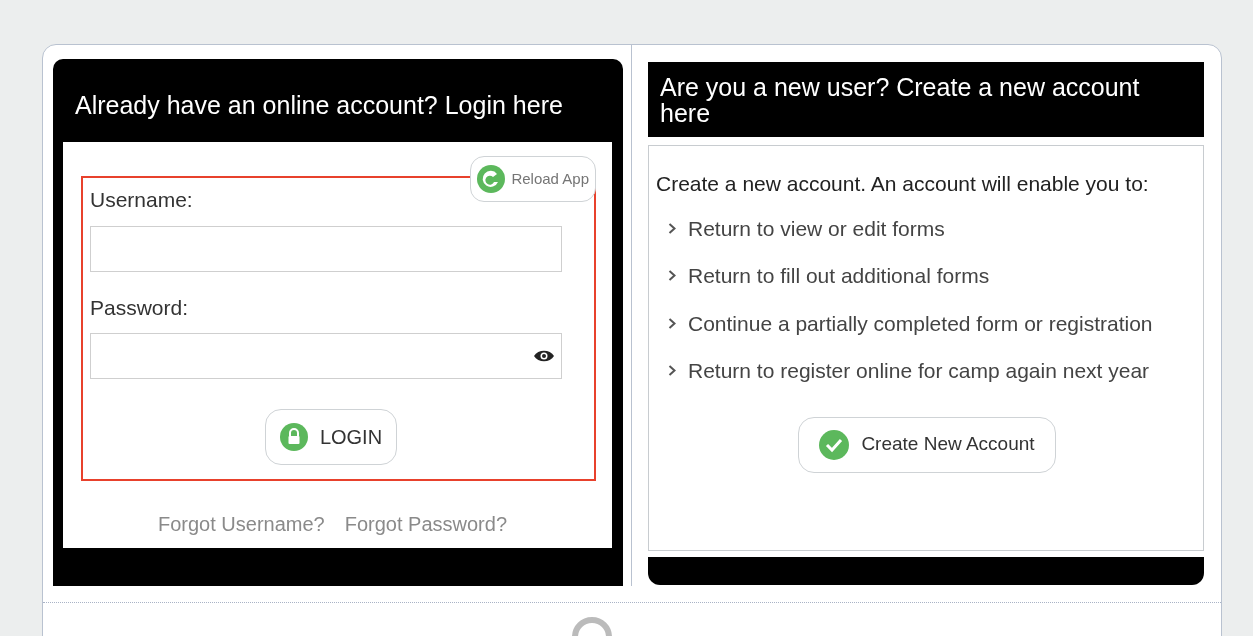  I want to click on reload-button: Reload App, so click(533, 179).